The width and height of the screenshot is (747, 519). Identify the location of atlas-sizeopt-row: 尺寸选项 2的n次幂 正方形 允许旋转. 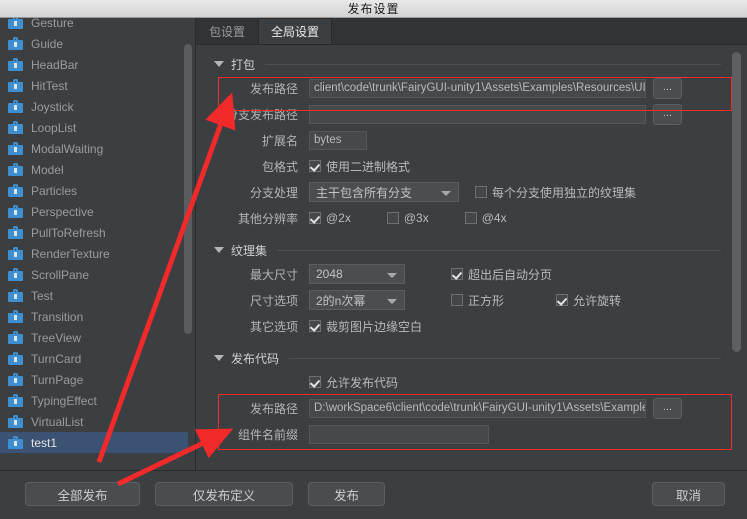
(471, 300).